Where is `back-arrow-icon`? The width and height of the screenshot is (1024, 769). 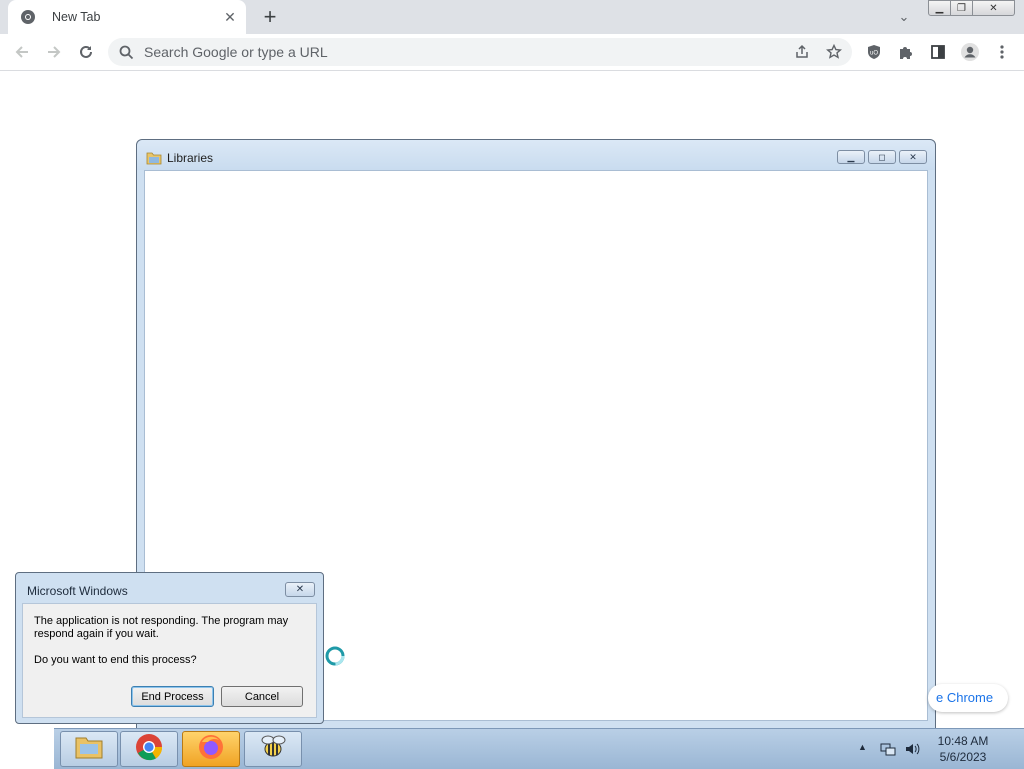
back-arrow-icon is located at coordinates (22, 52).